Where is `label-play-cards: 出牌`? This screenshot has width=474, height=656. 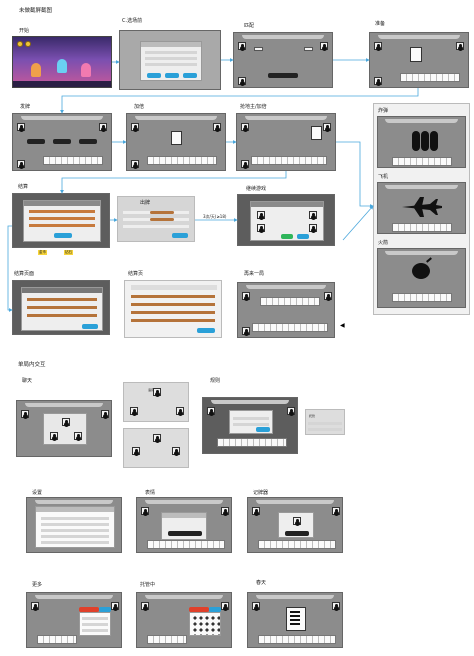 label-play-cards: 出牌 is located at coordinates (145, 203).